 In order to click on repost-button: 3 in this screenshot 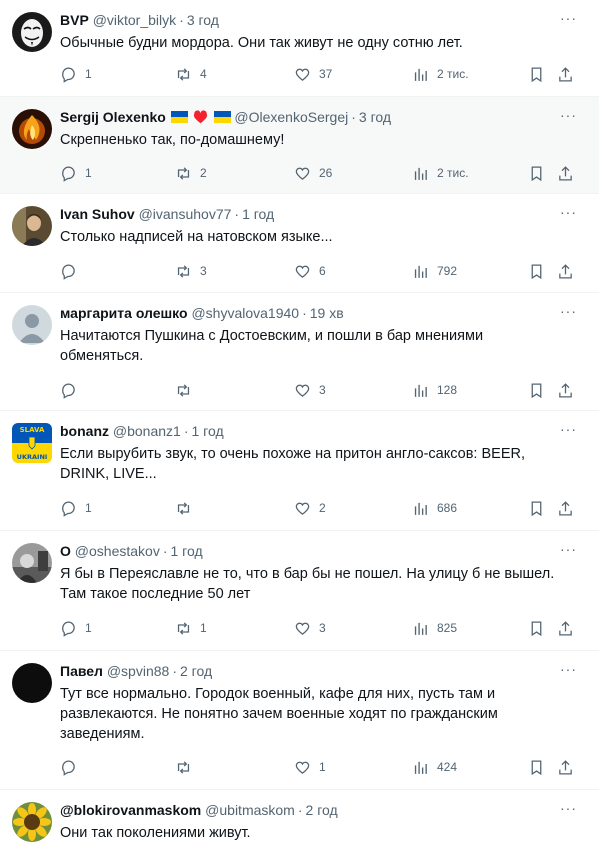, I will do `click(191, 271)`.